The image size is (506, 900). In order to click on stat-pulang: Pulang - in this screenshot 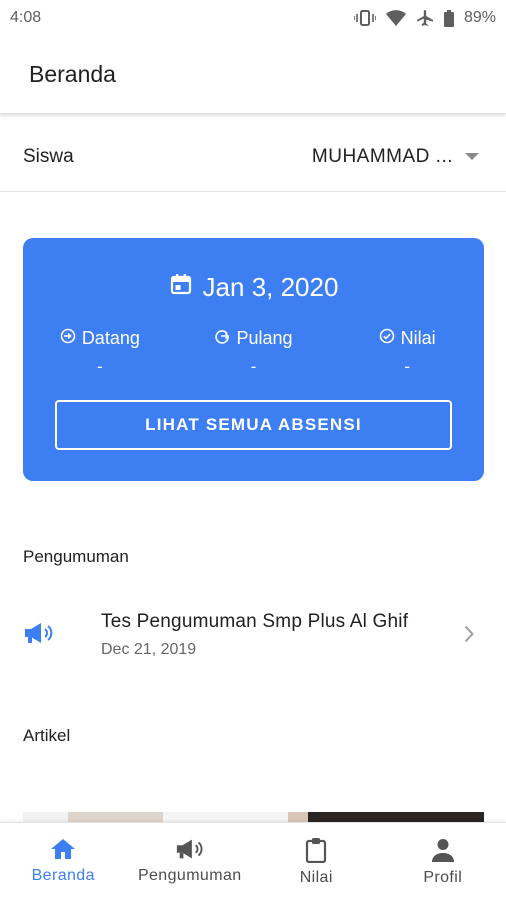, I will do `click(254, 352)`.